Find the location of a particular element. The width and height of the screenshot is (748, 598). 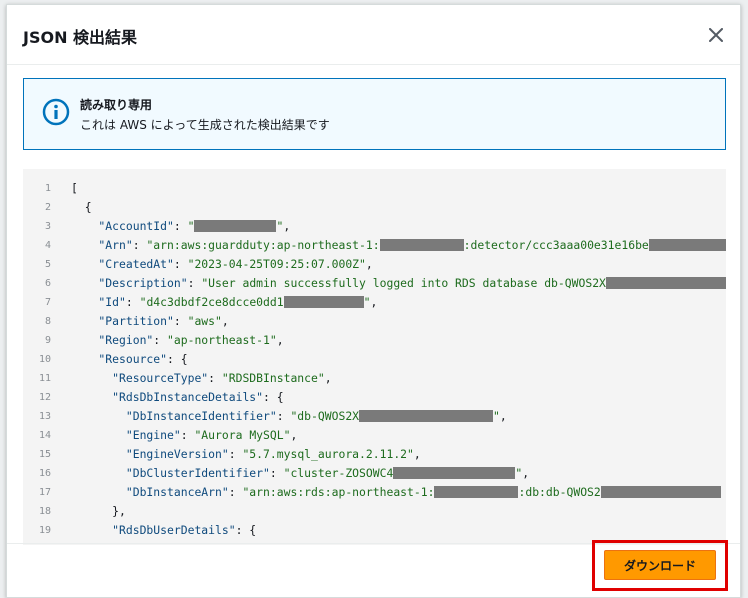

json-string: "d4c3dbdf2ce8dcce0dd1 is located at coordinates (211, 302).